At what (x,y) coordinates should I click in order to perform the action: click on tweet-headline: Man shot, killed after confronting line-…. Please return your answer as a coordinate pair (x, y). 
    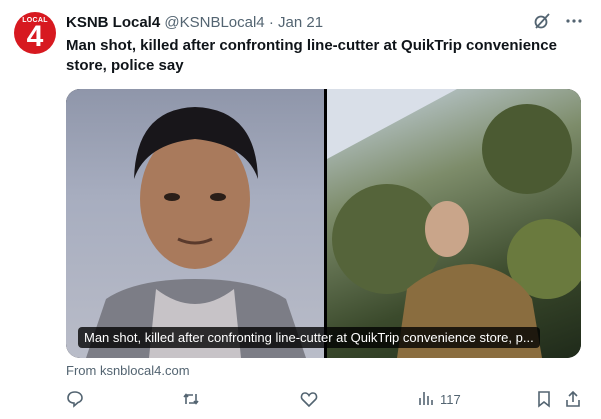
    Looking at the image, I should click on (311, 55).